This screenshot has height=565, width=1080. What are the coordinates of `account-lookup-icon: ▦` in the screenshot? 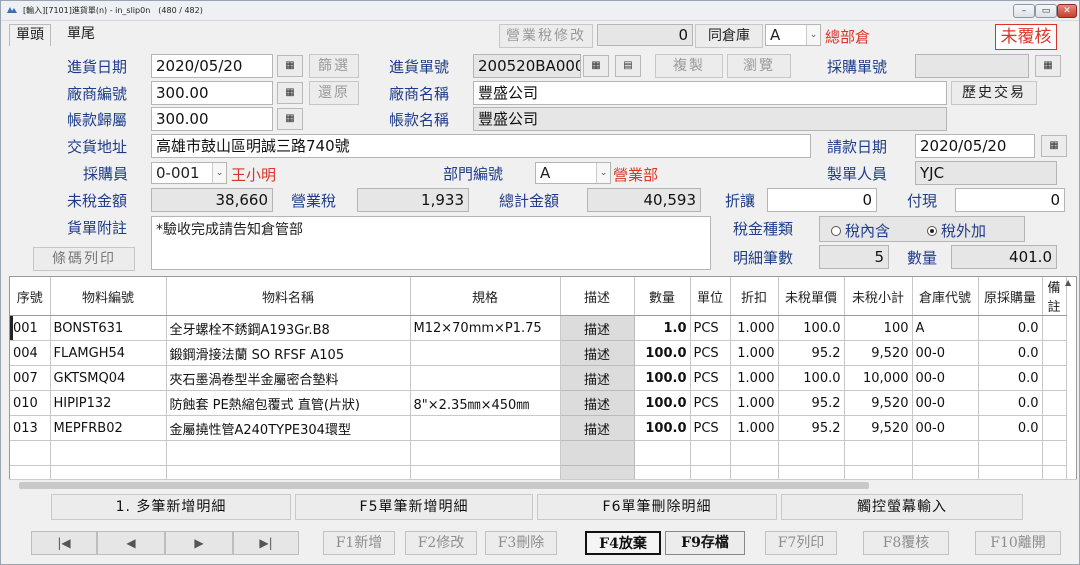 It's located at (290, 119).